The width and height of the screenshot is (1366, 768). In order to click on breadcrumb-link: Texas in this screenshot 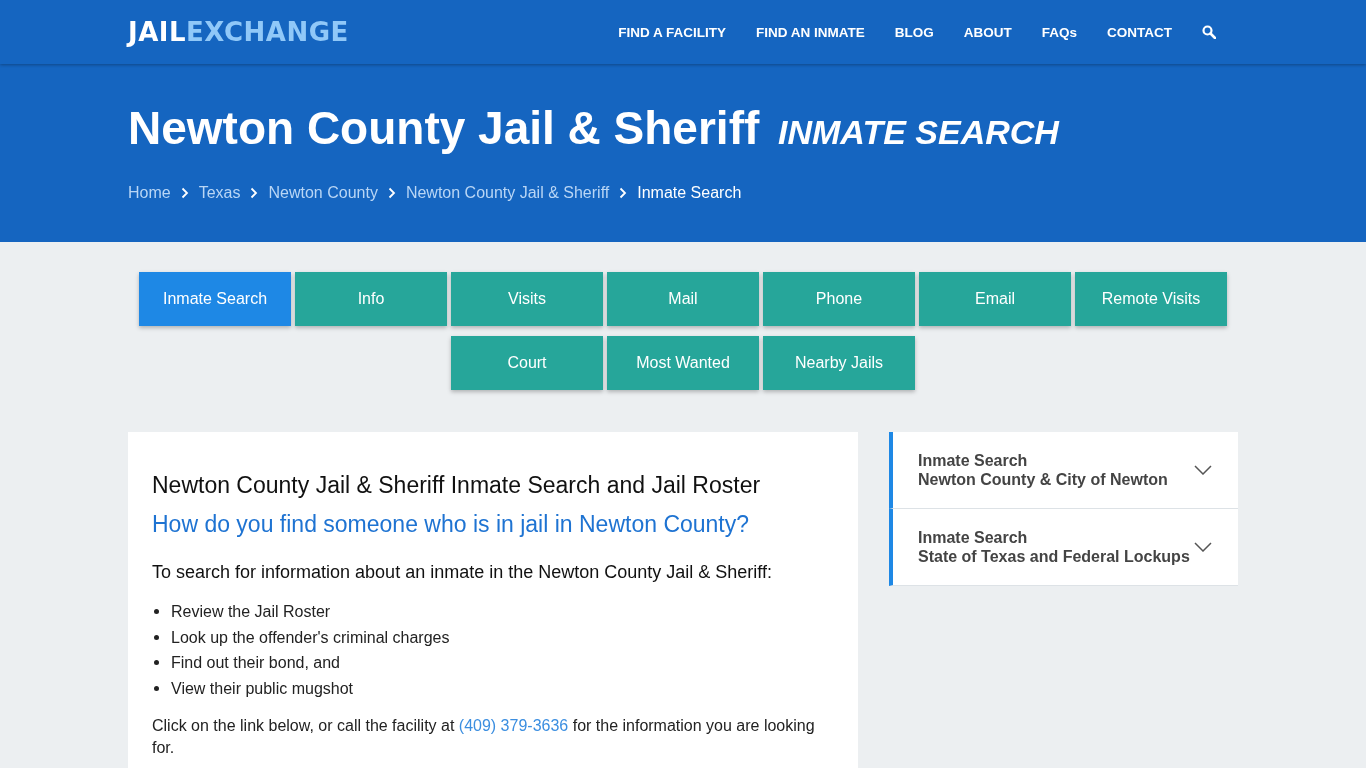, I will do `click(219, 193)`.